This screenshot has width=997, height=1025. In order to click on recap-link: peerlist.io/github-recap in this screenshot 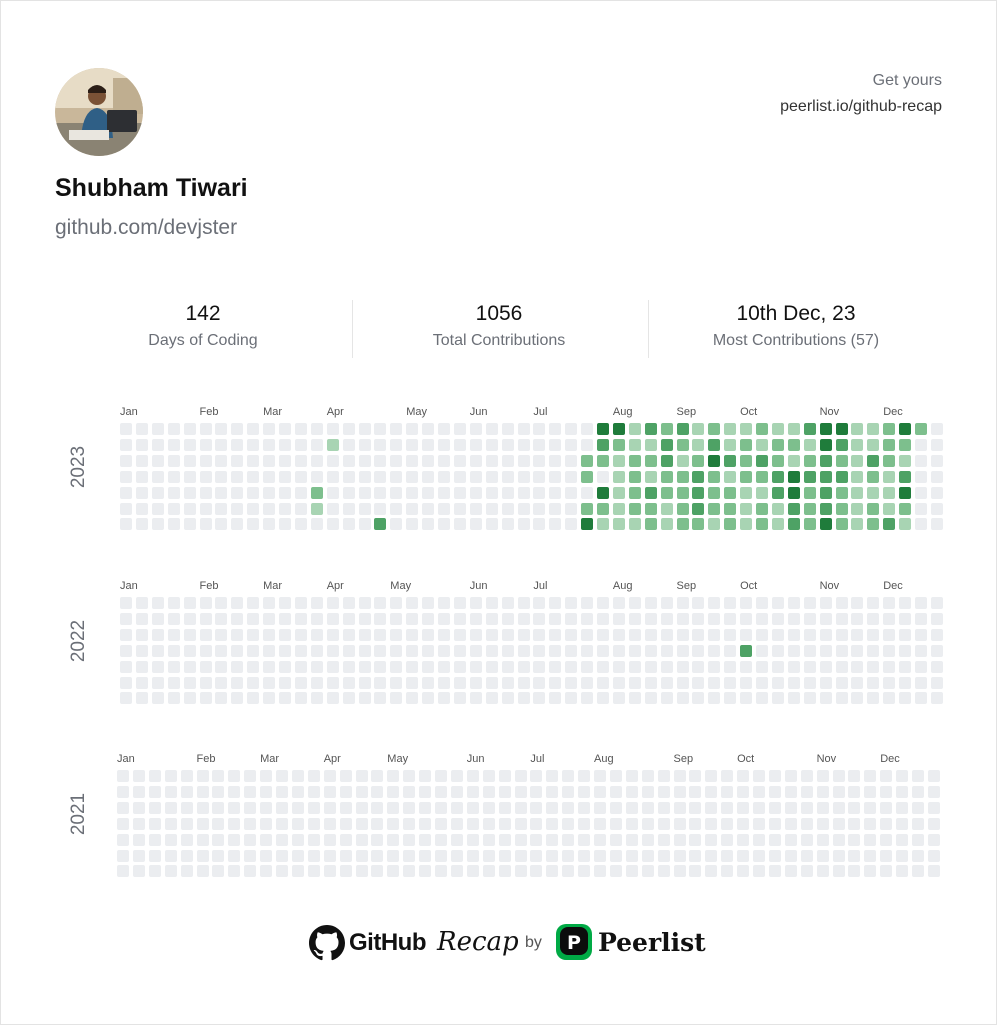, I will do `click(861, 107)`.